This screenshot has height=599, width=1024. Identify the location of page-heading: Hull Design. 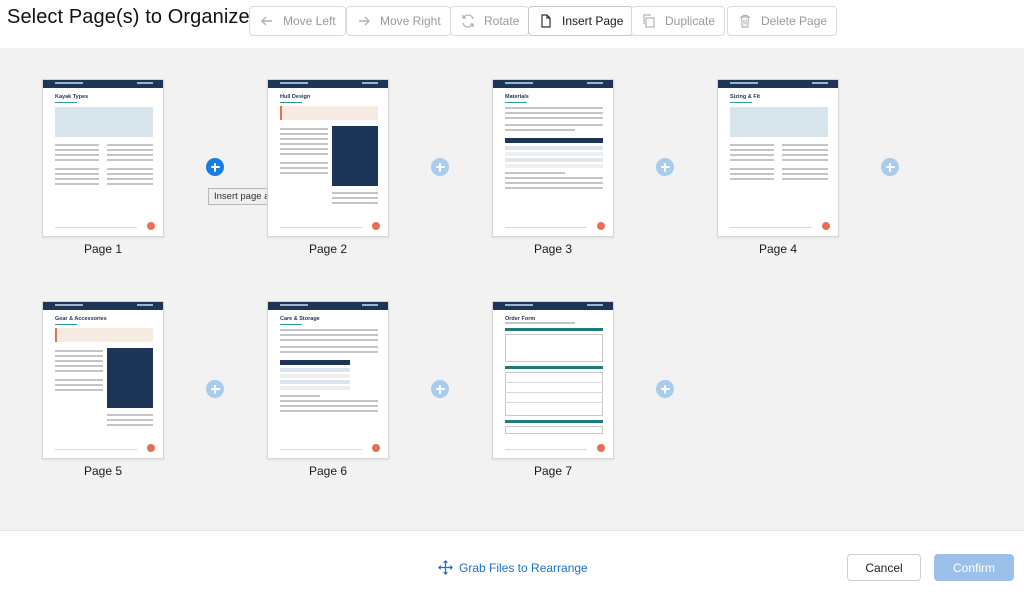
(295, 97).